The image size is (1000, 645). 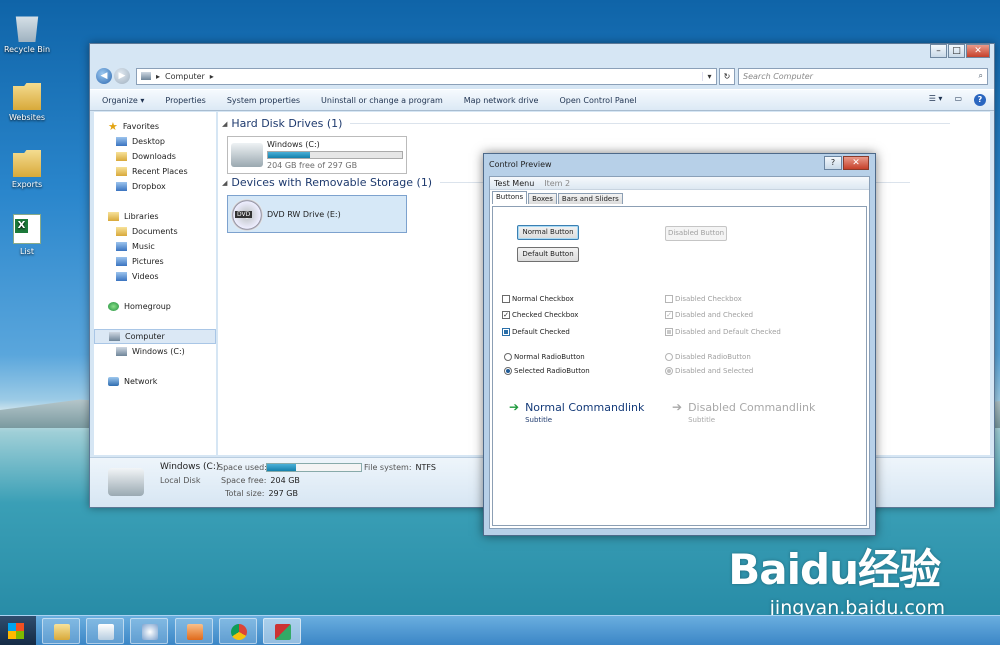 What do you see at coordinates (185, 76) in the screenshot?
I see `breadcrumb-computer: Computer` at bounding box center [185, 76].